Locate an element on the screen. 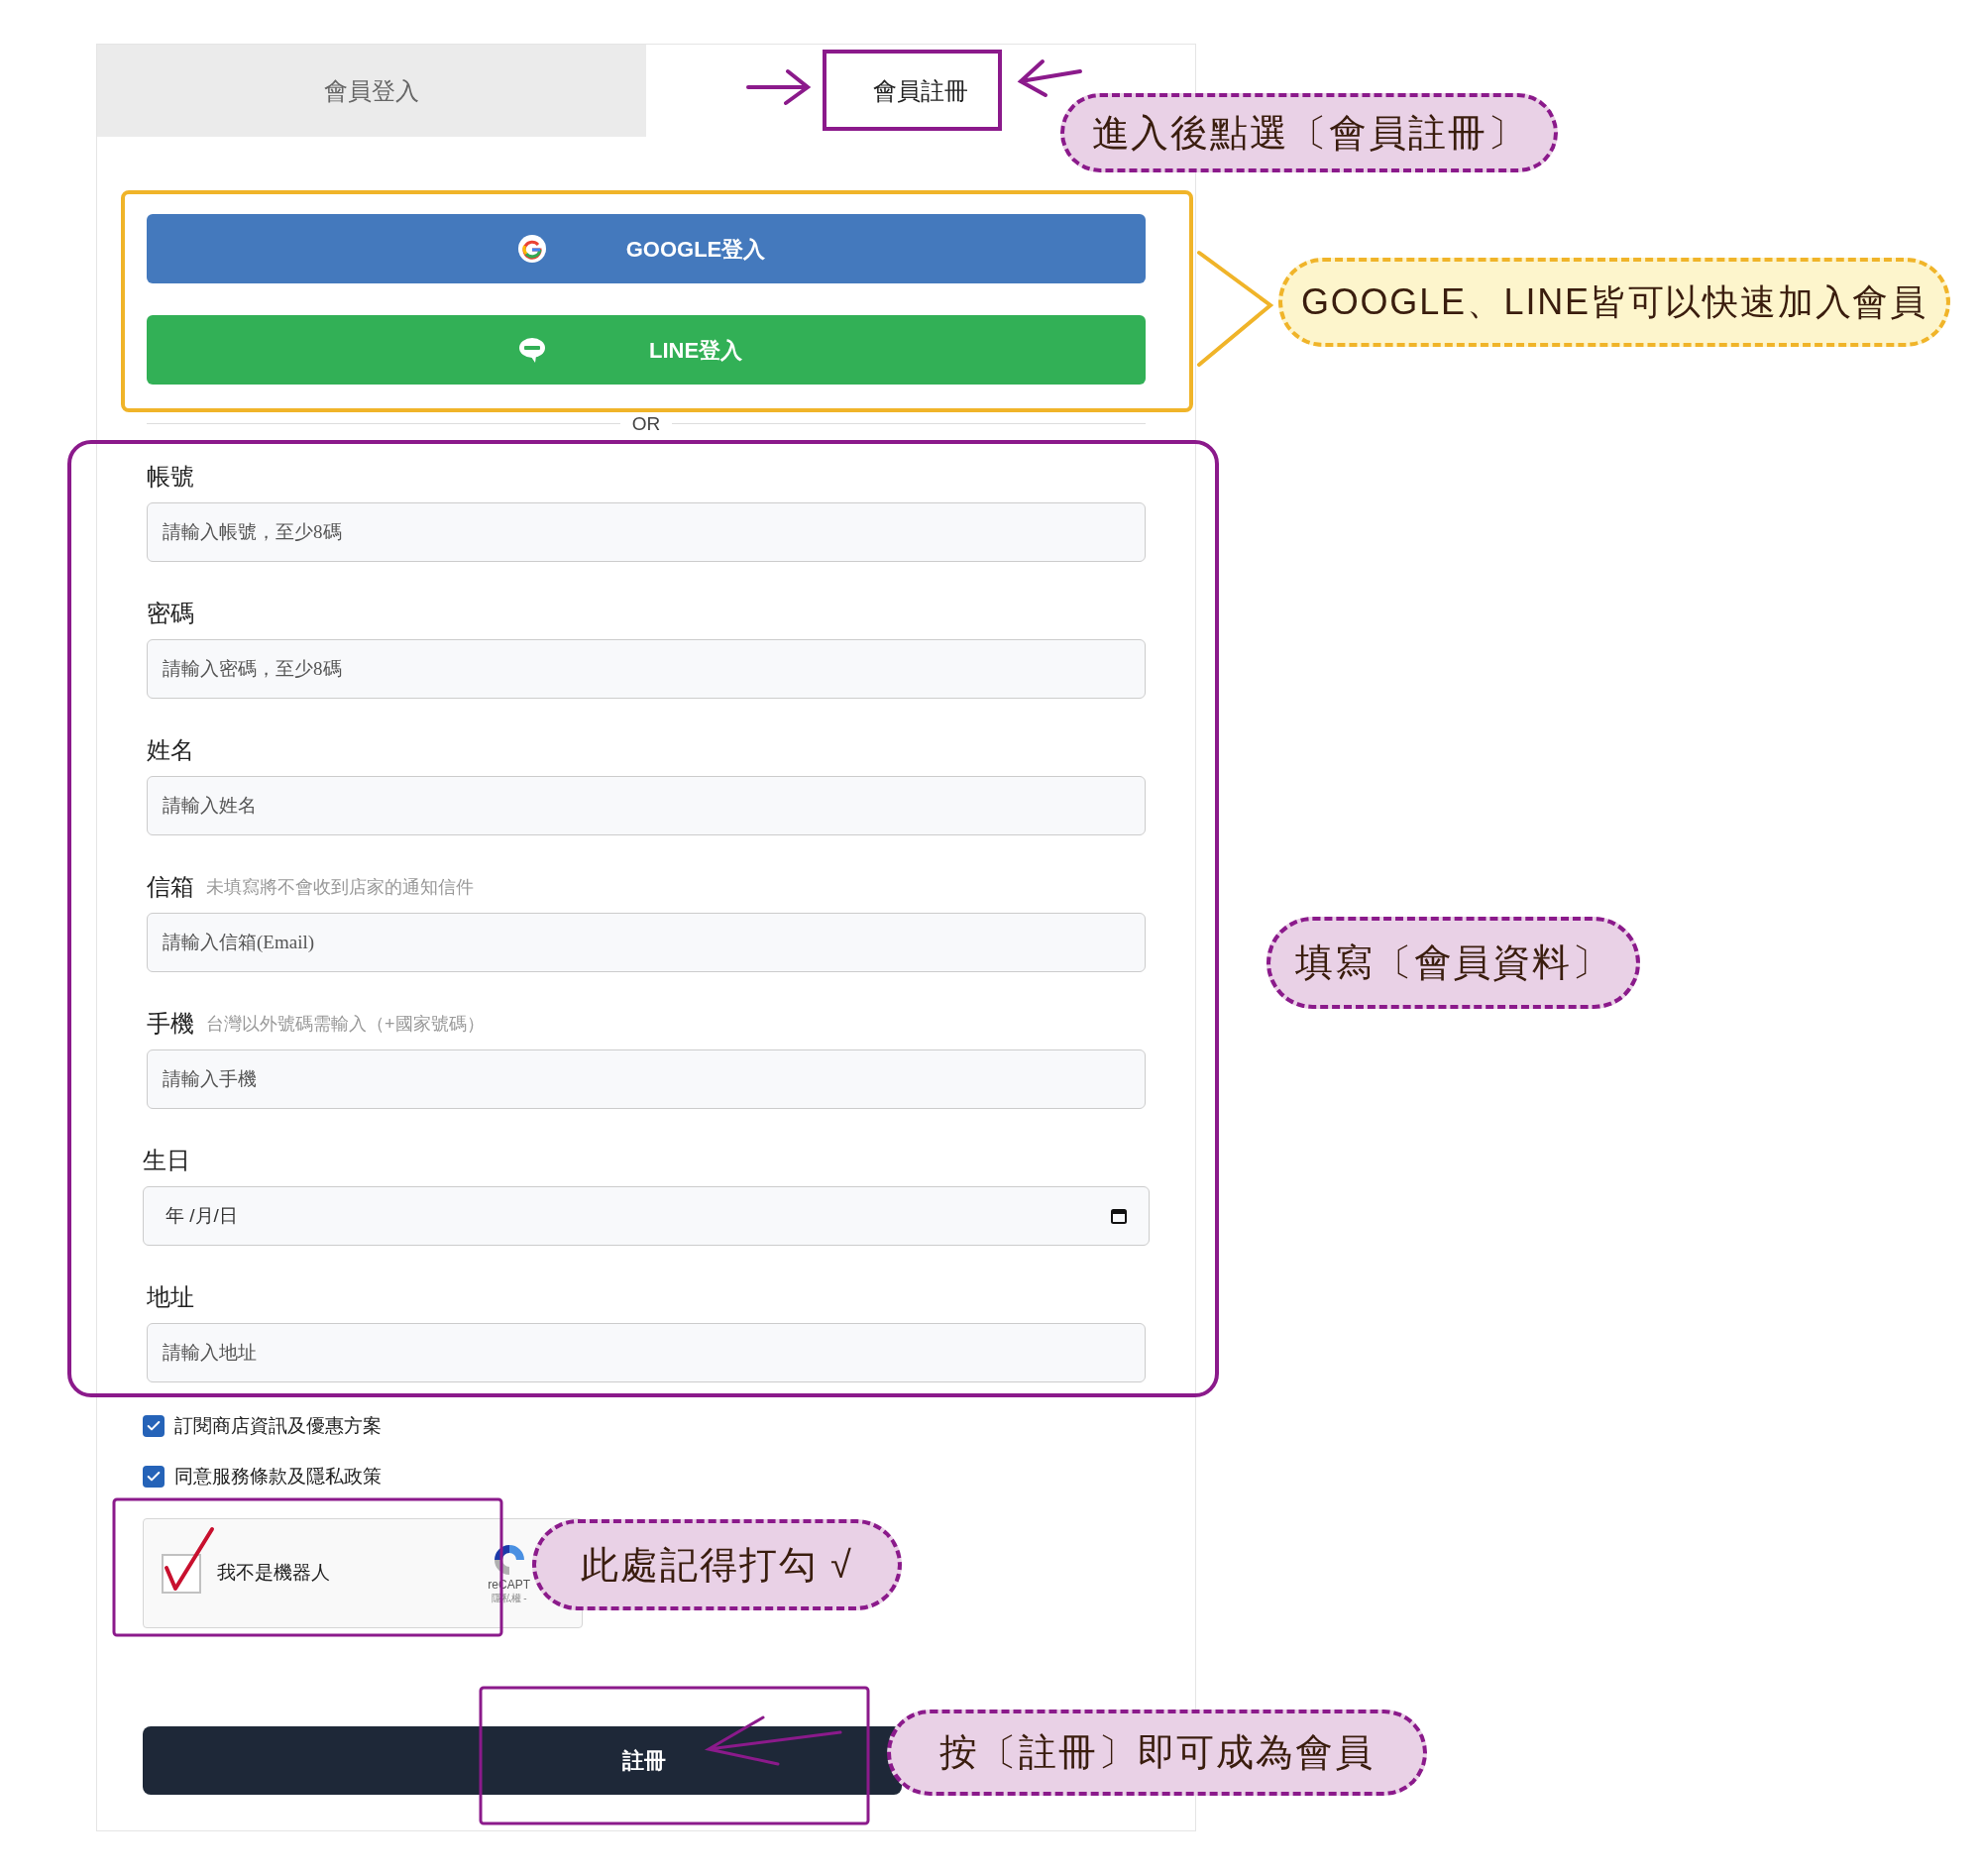  callout: 進入後點選〔會員註冊〕 is located at coordinates (1309, 132).